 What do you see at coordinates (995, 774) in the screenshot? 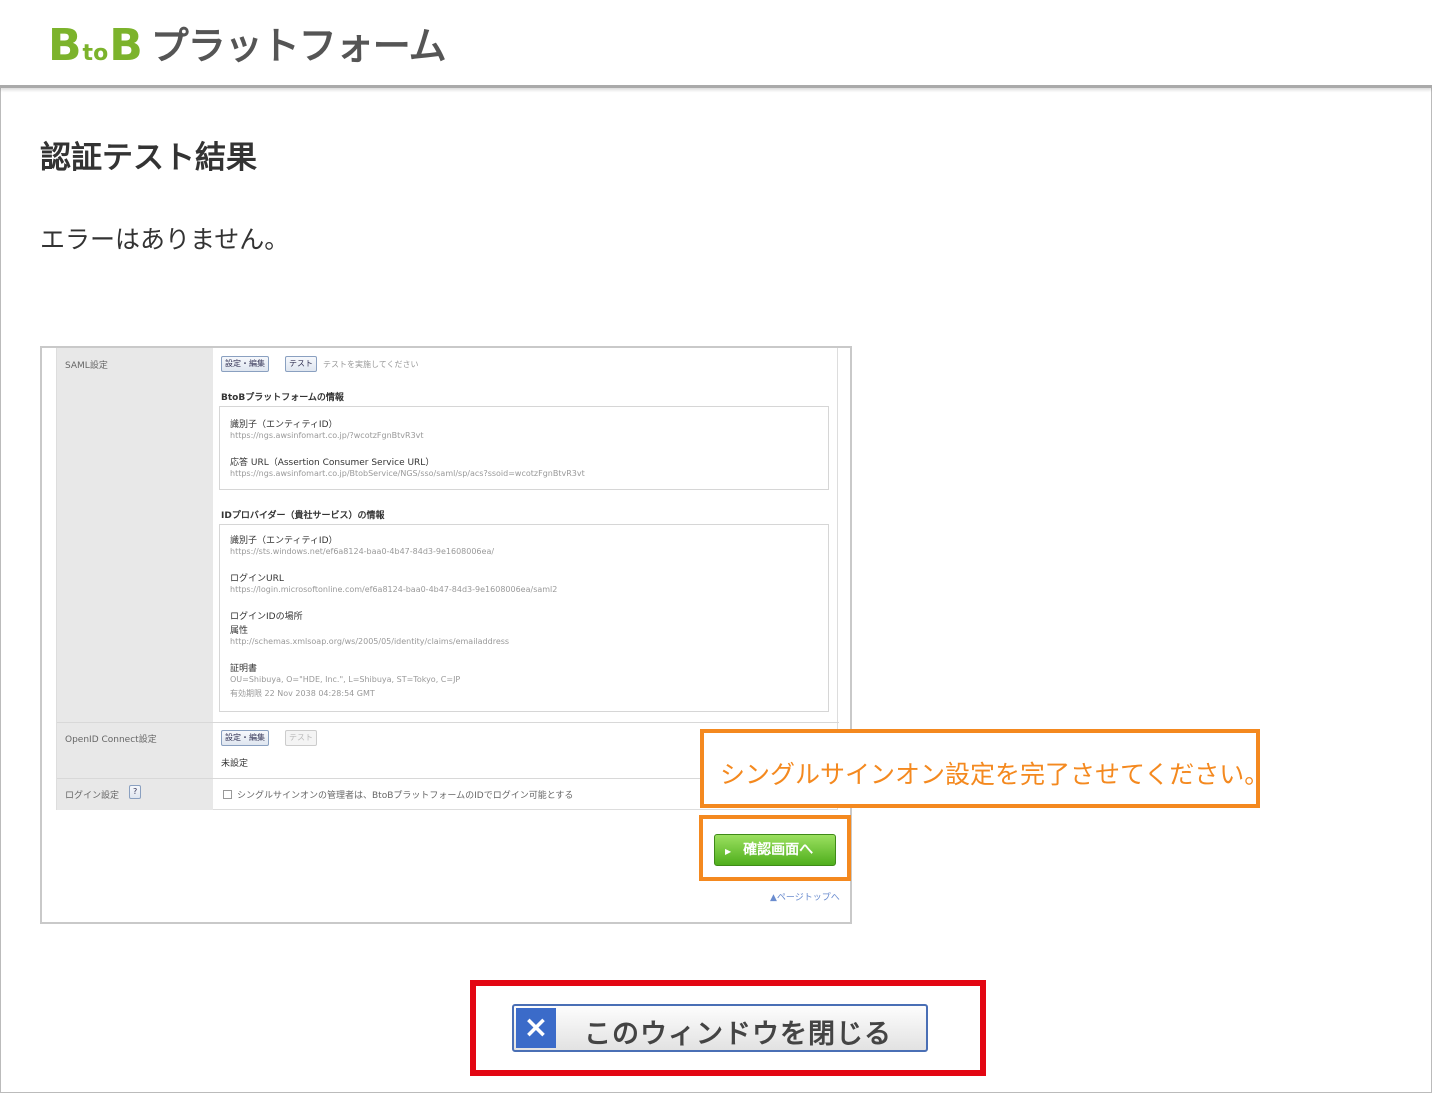
I see `sso-completion-callout-text: シングルサインオン設定を完了させてください。` at bounding box center [995, 774].